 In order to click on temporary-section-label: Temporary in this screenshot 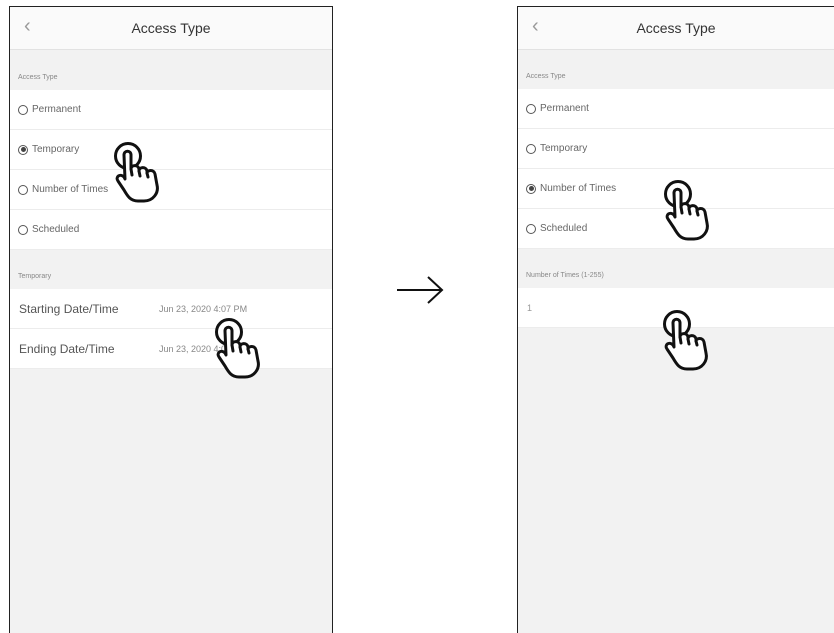, I will do `click(35, 276)`.